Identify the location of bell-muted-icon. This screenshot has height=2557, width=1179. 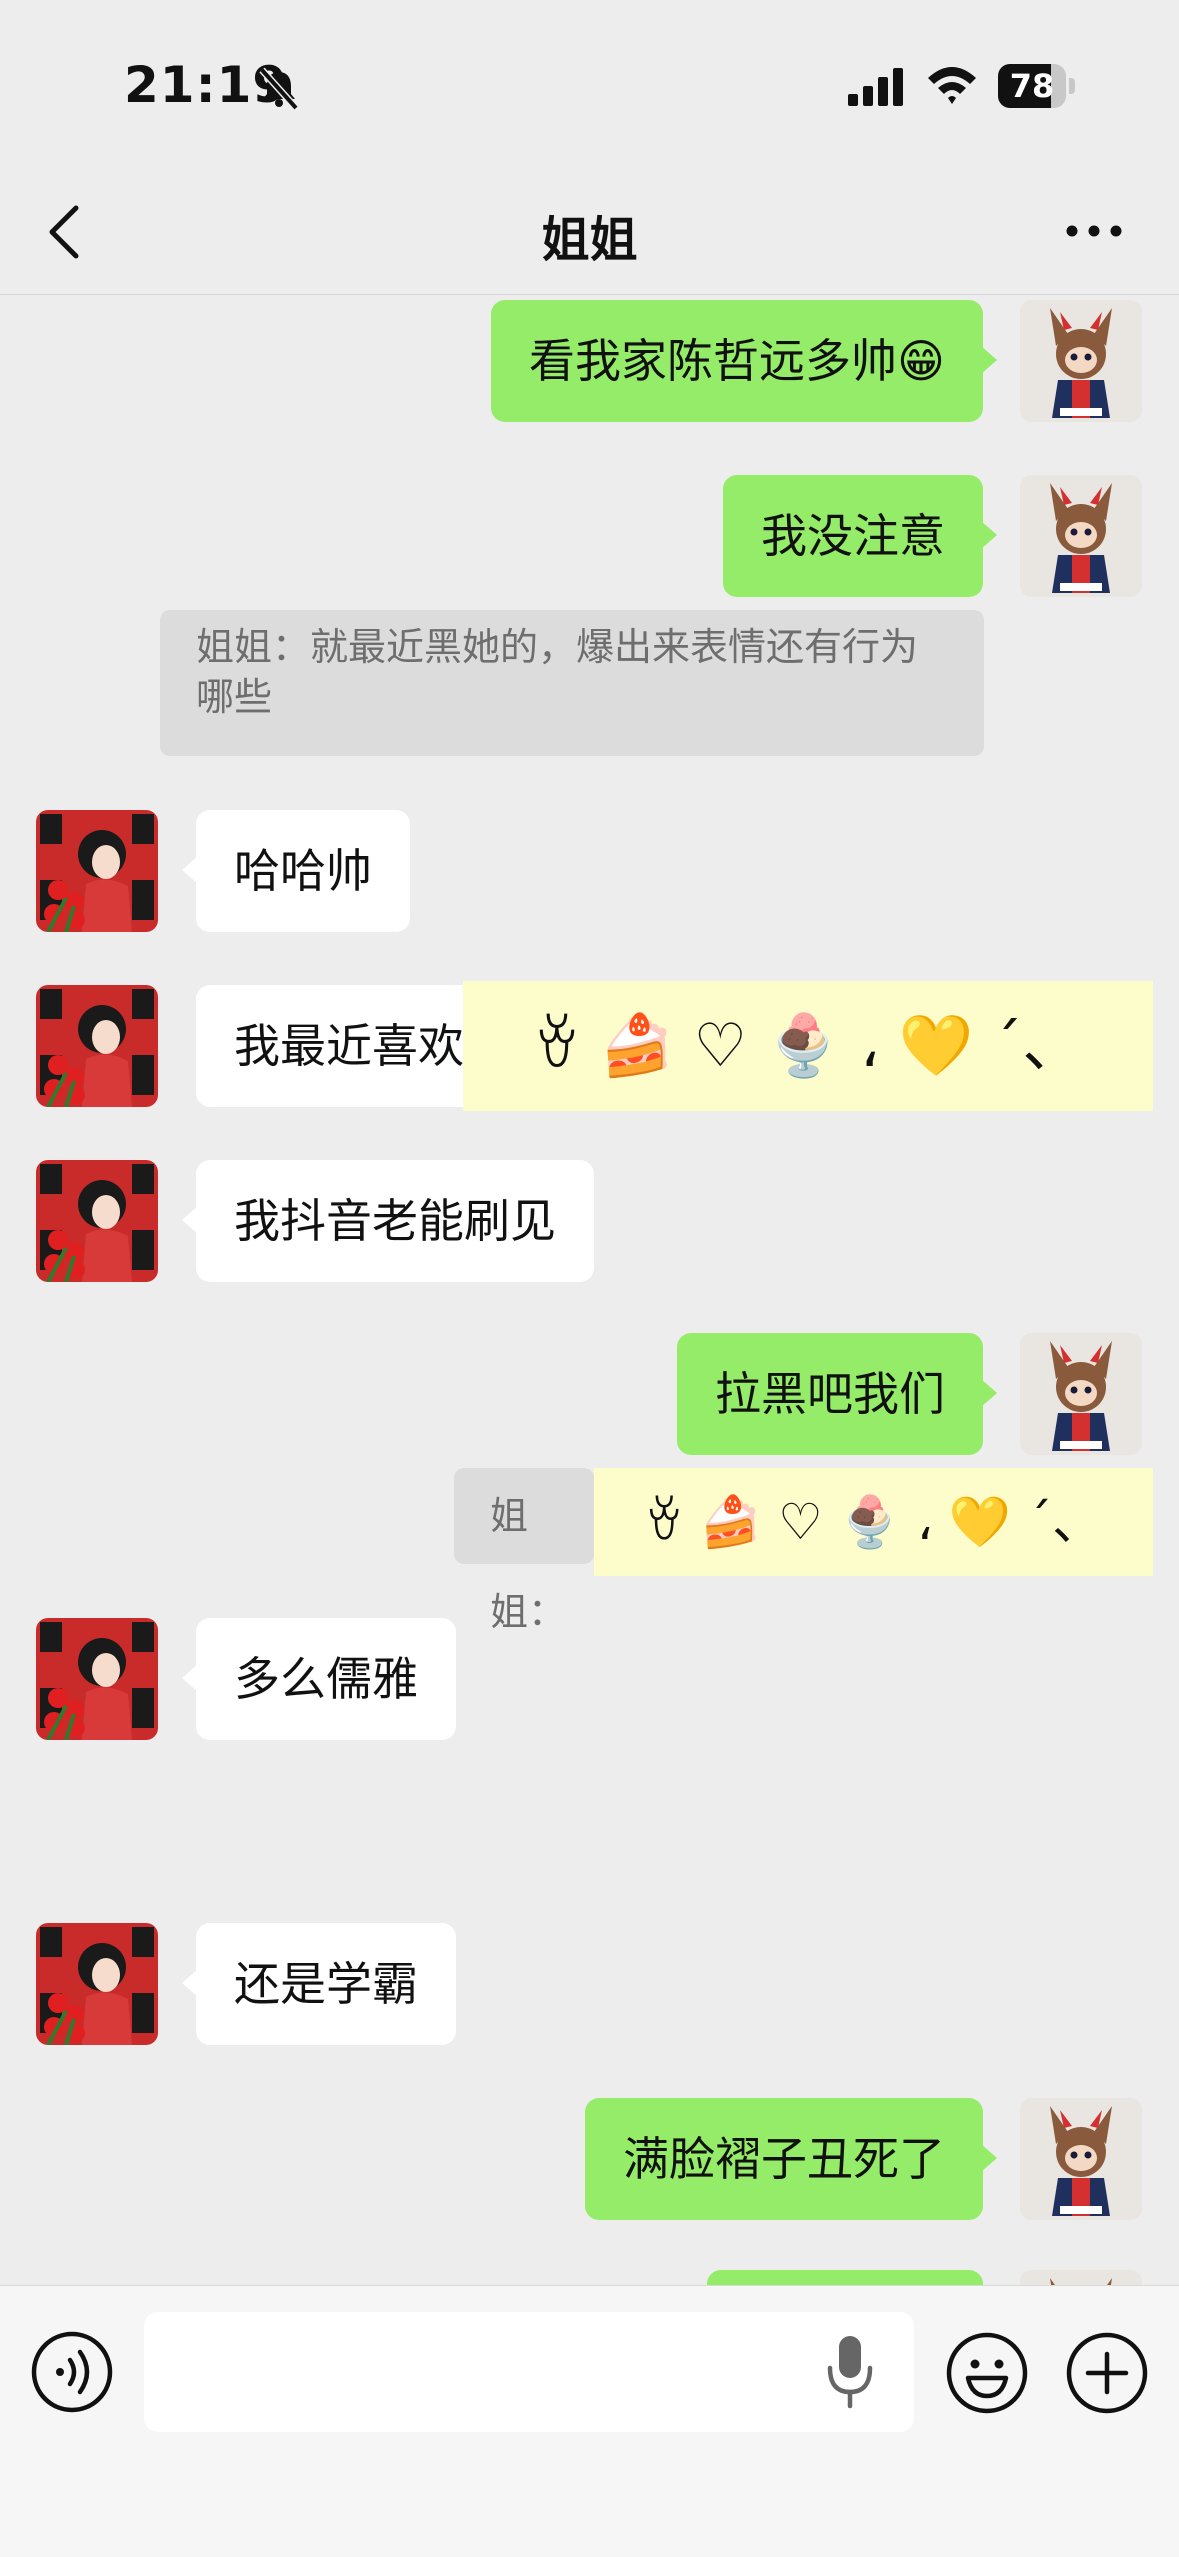
(279, 89).